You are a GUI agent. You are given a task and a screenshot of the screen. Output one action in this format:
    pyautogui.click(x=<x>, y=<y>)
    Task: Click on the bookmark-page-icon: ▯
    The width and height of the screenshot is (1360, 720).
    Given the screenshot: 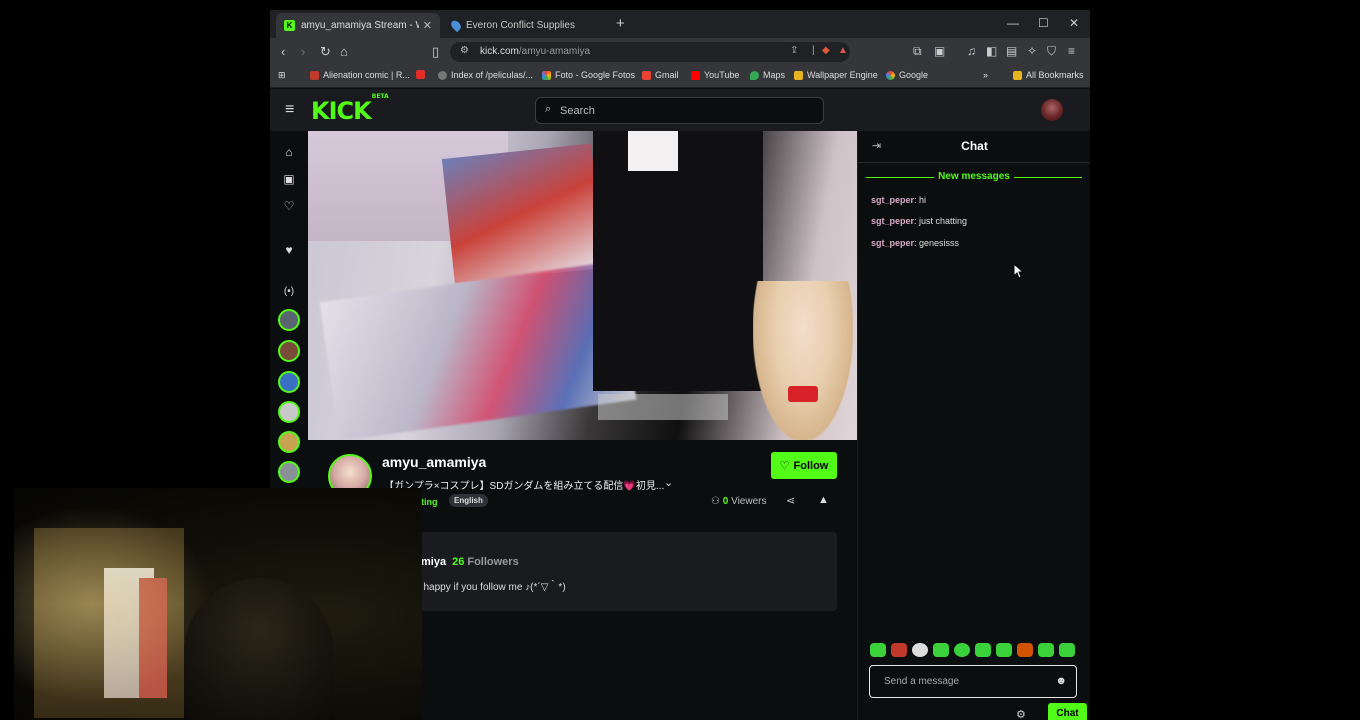 What is the action you would take?
    pyautogui.click(x=435, y=52)
    